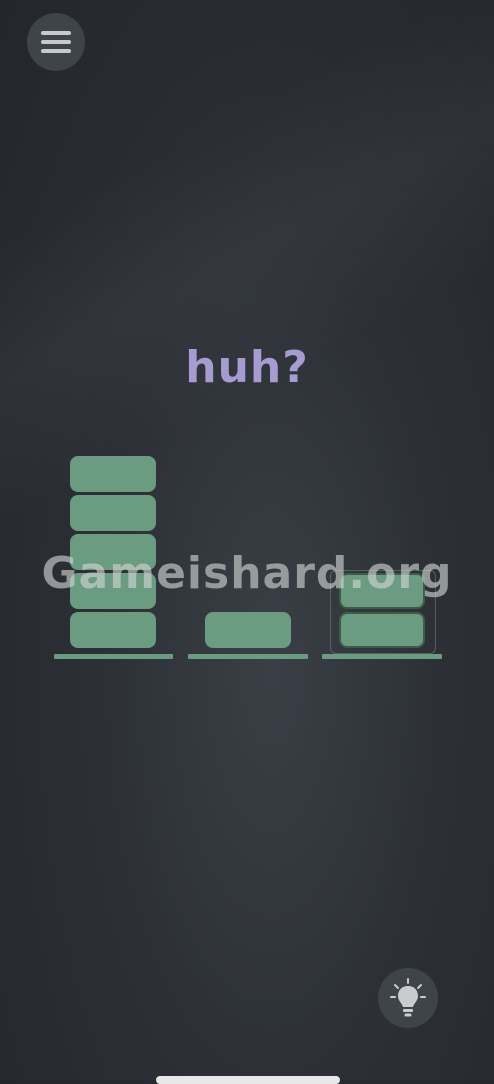 The height and width of the screenshot is (1084, 494). I want to click on hint-button, so click(408, 998).